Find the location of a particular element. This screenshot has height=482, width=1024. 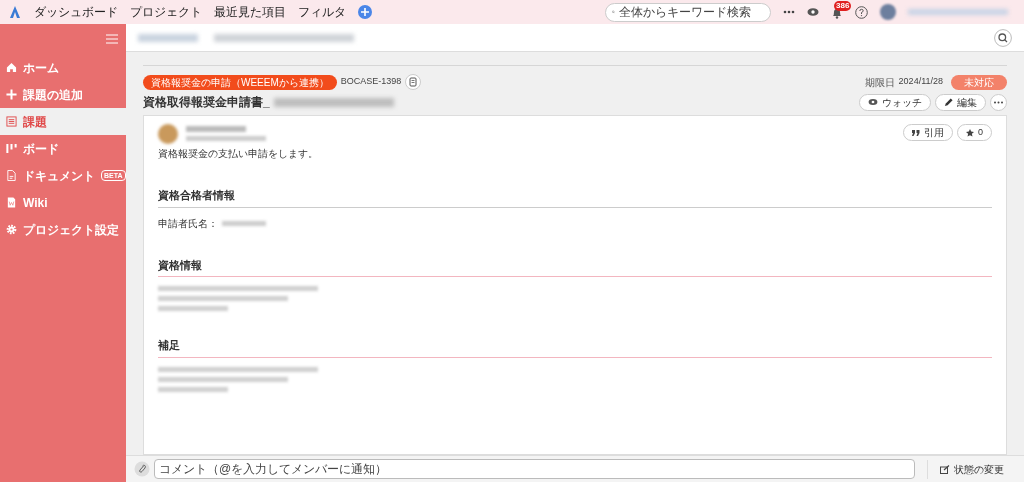

search-field: 全体からキーワード検索 is located at coordinates (688, 12).